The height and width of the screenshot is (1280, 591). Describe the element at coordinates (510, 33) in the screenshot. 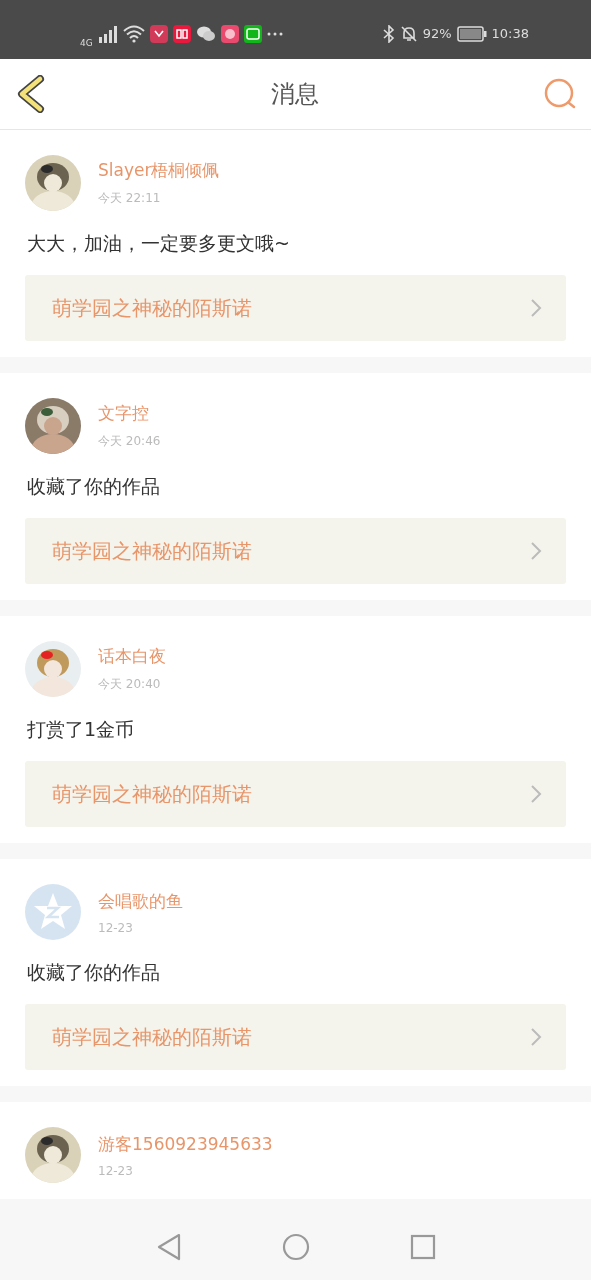

I see `clock: 10:38` at that location.